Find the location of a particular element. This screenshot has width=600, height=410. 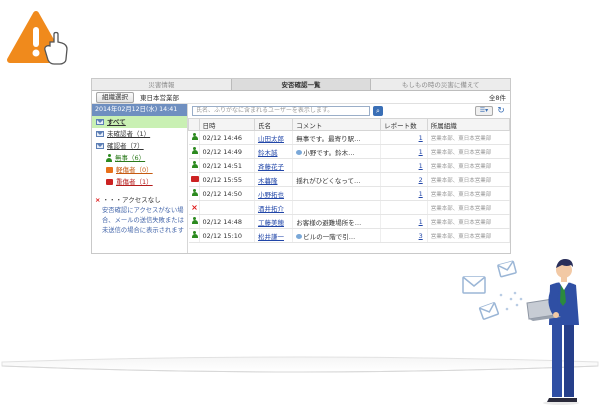

filter-unconfirmed-label: 未確認者（1） is located at coordinates (128, 134).